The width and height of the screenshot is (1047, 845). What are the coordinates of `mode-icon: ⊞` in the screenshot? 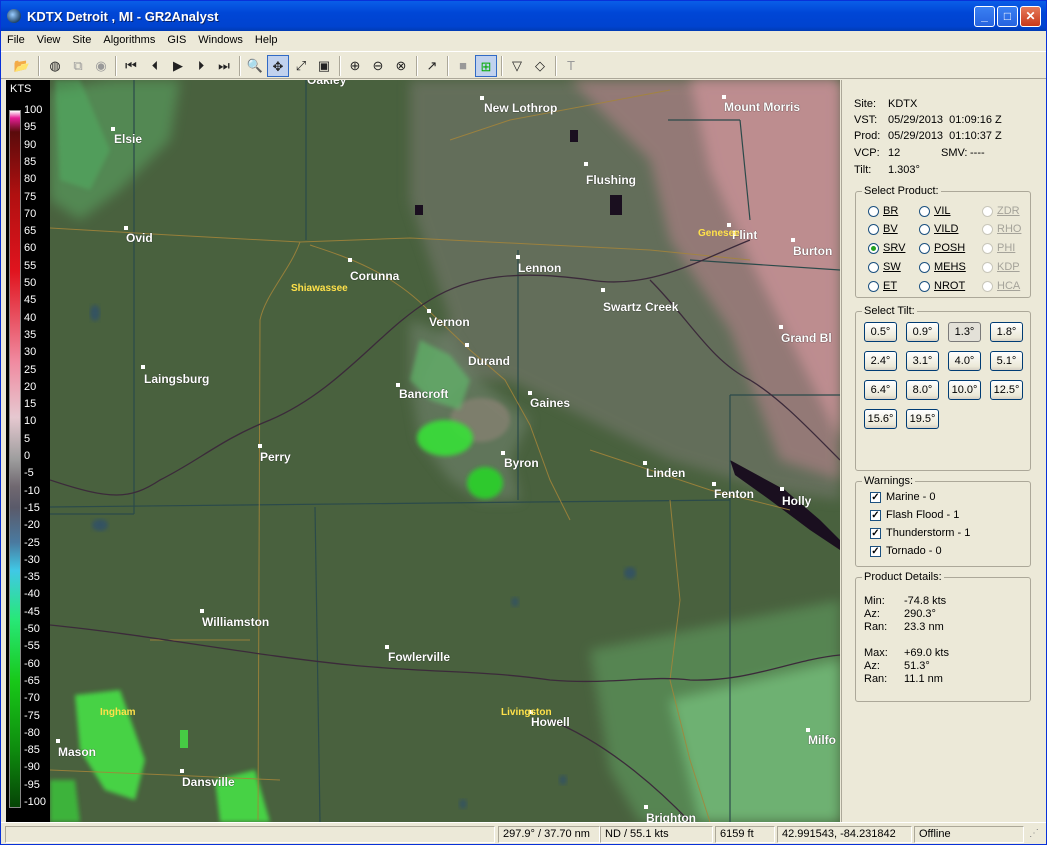 It's located at (486, 66).